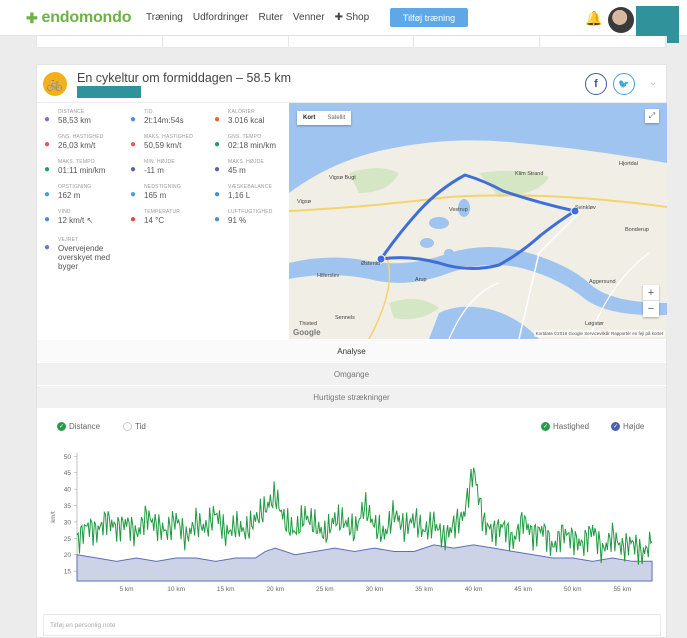 The height and width of the screenshot is (638, 687). What do you see at coordinates (653, 82) in the screenshot?
I see `chevron-down-icon: ⌄` at bounding box center [653, 82].